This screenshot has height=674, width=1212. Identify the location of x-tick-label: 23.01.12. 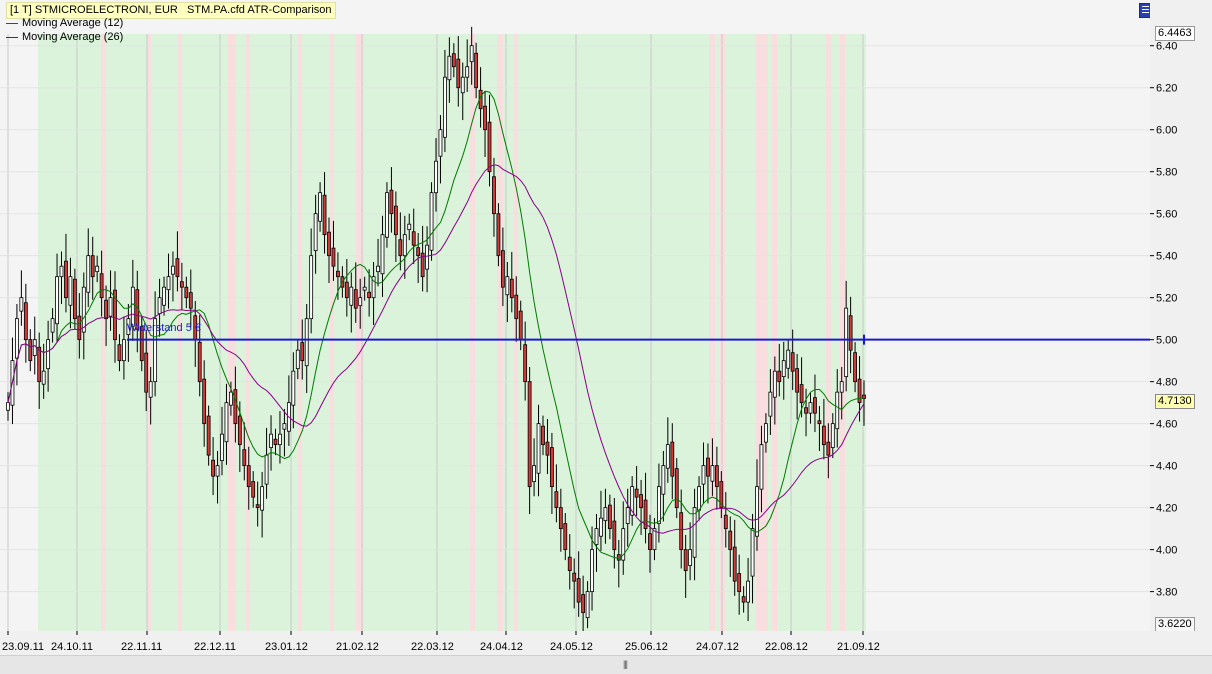
(286, 647).